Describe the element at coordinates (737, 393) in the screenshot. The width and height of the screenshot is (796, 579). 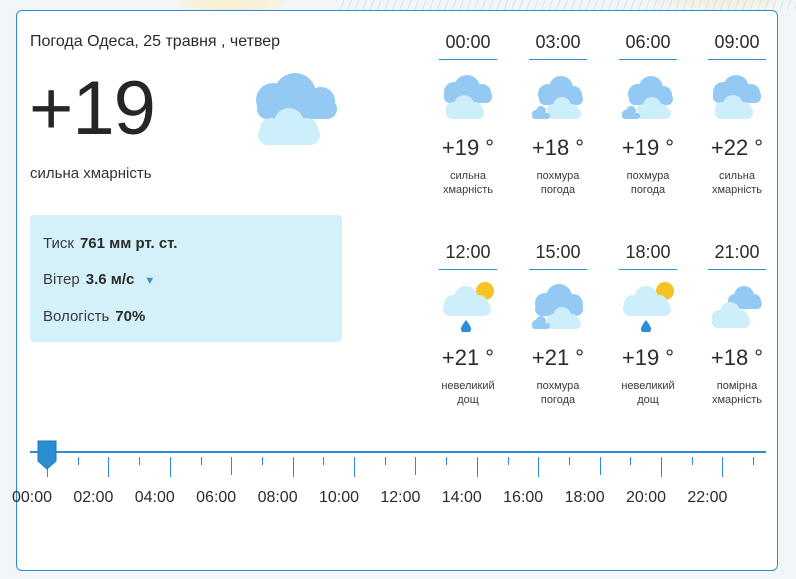
I see `hour-description: помірна хмарність` at that location.